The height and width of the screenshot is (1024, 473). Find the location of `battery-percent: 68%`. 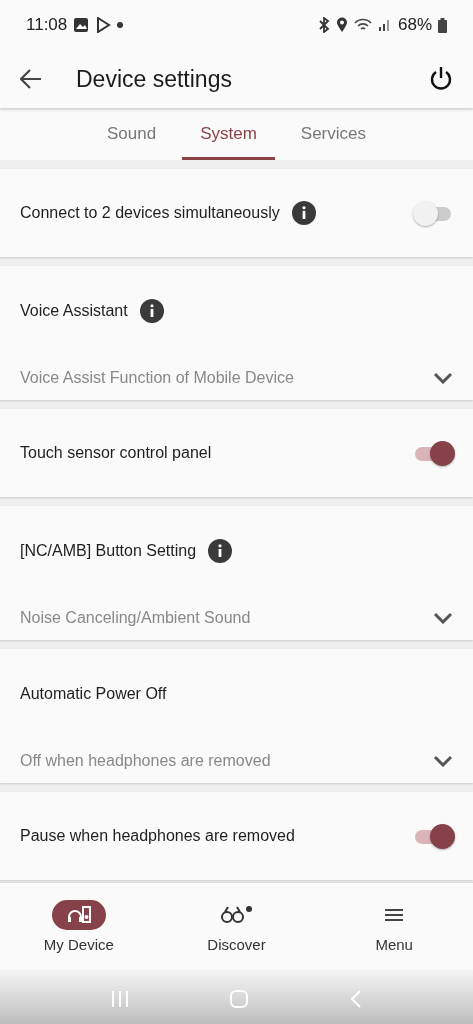

battery-percent: 68% is located at coordinates (414, 25).